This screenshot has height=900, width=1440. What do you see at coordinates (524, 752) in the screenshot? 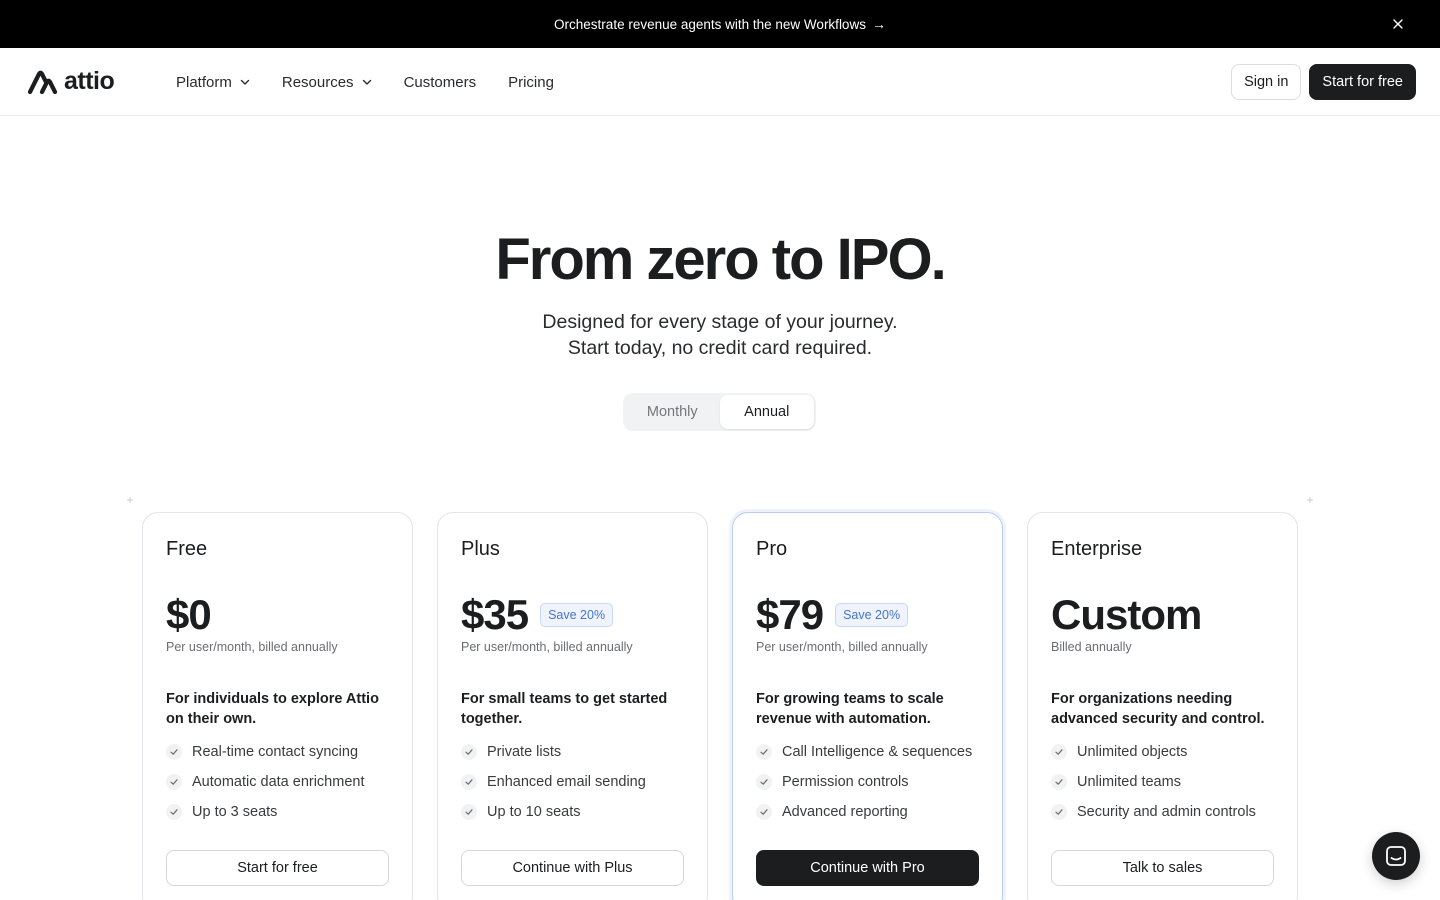
I see `feature-label: Private lists` at bounding box center [524, 752].